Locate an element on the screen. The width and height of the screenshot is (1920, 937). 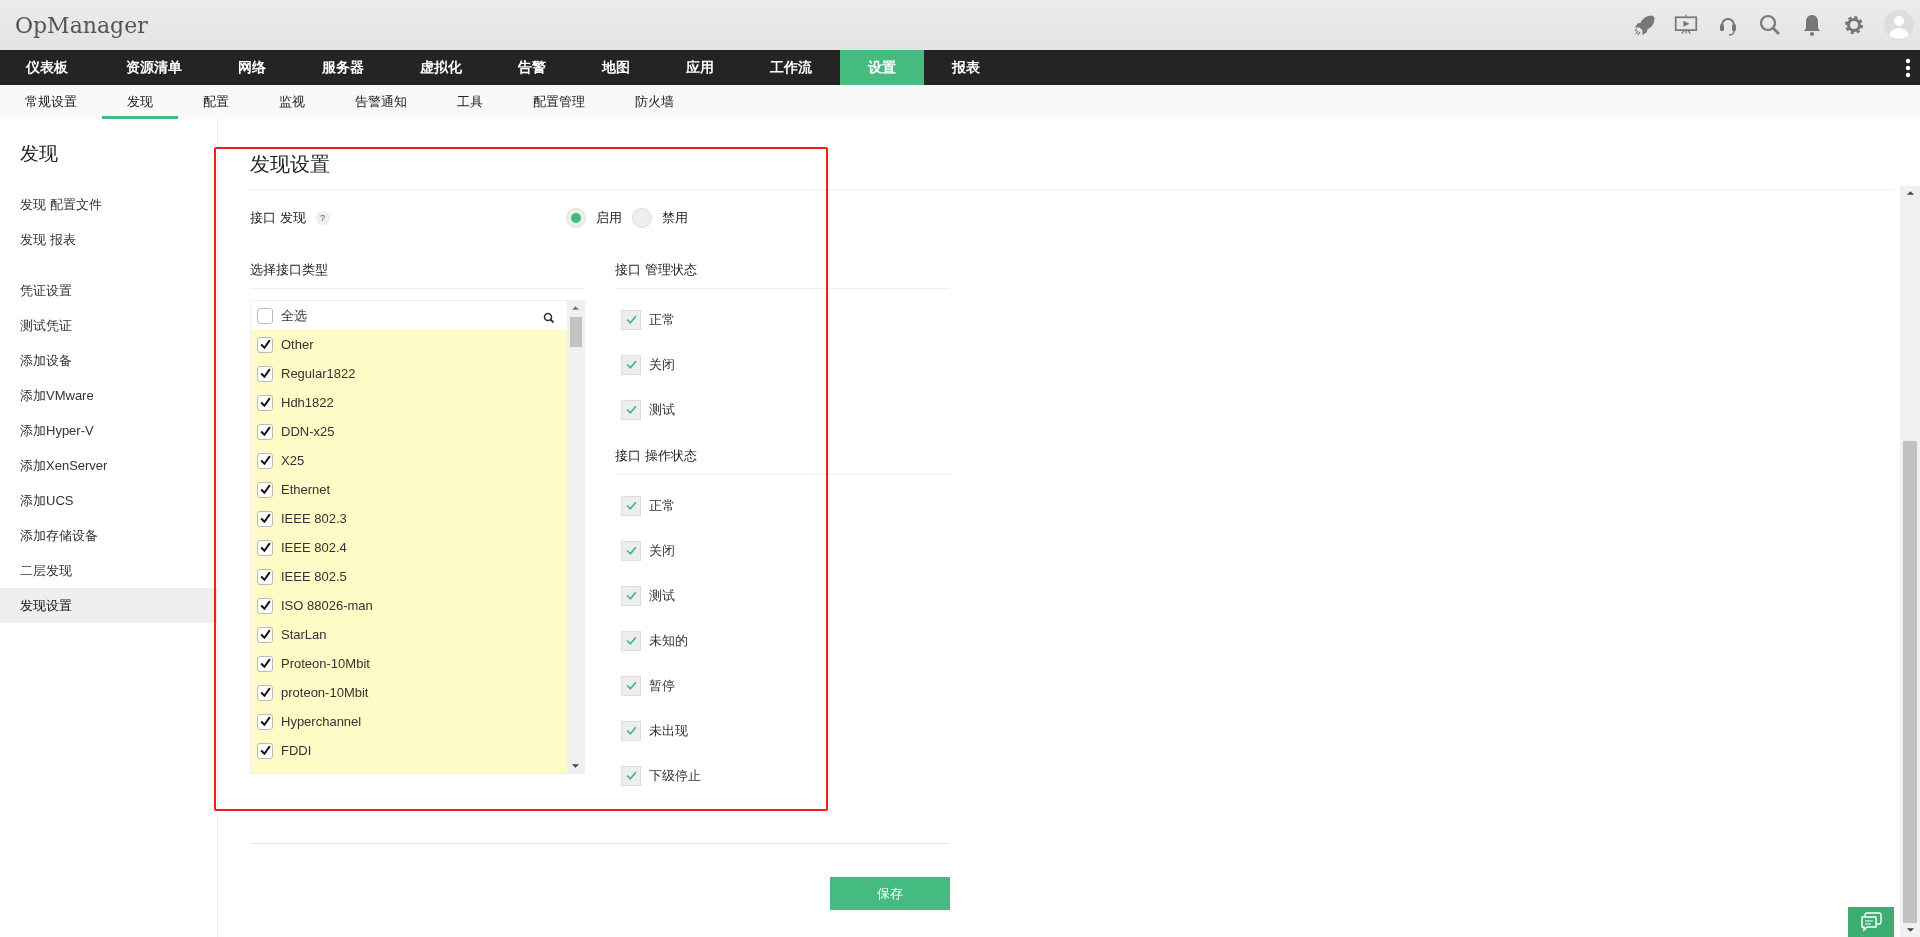
checkbox-label: 关闭 is located at coordinates (662, 364).